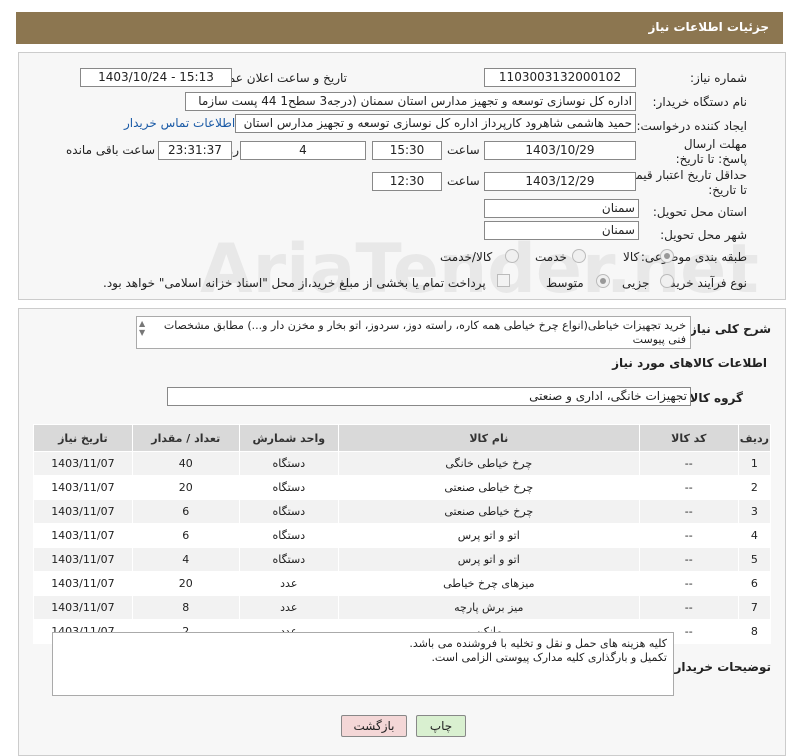 The image size is (789, 756). What do you see at coordinates (683, 182) in the screenshot?
I see `validity-label: حداقل تاریخ اعتبار قیمت: تا تاریخ:` at bounding box center [683, 182].